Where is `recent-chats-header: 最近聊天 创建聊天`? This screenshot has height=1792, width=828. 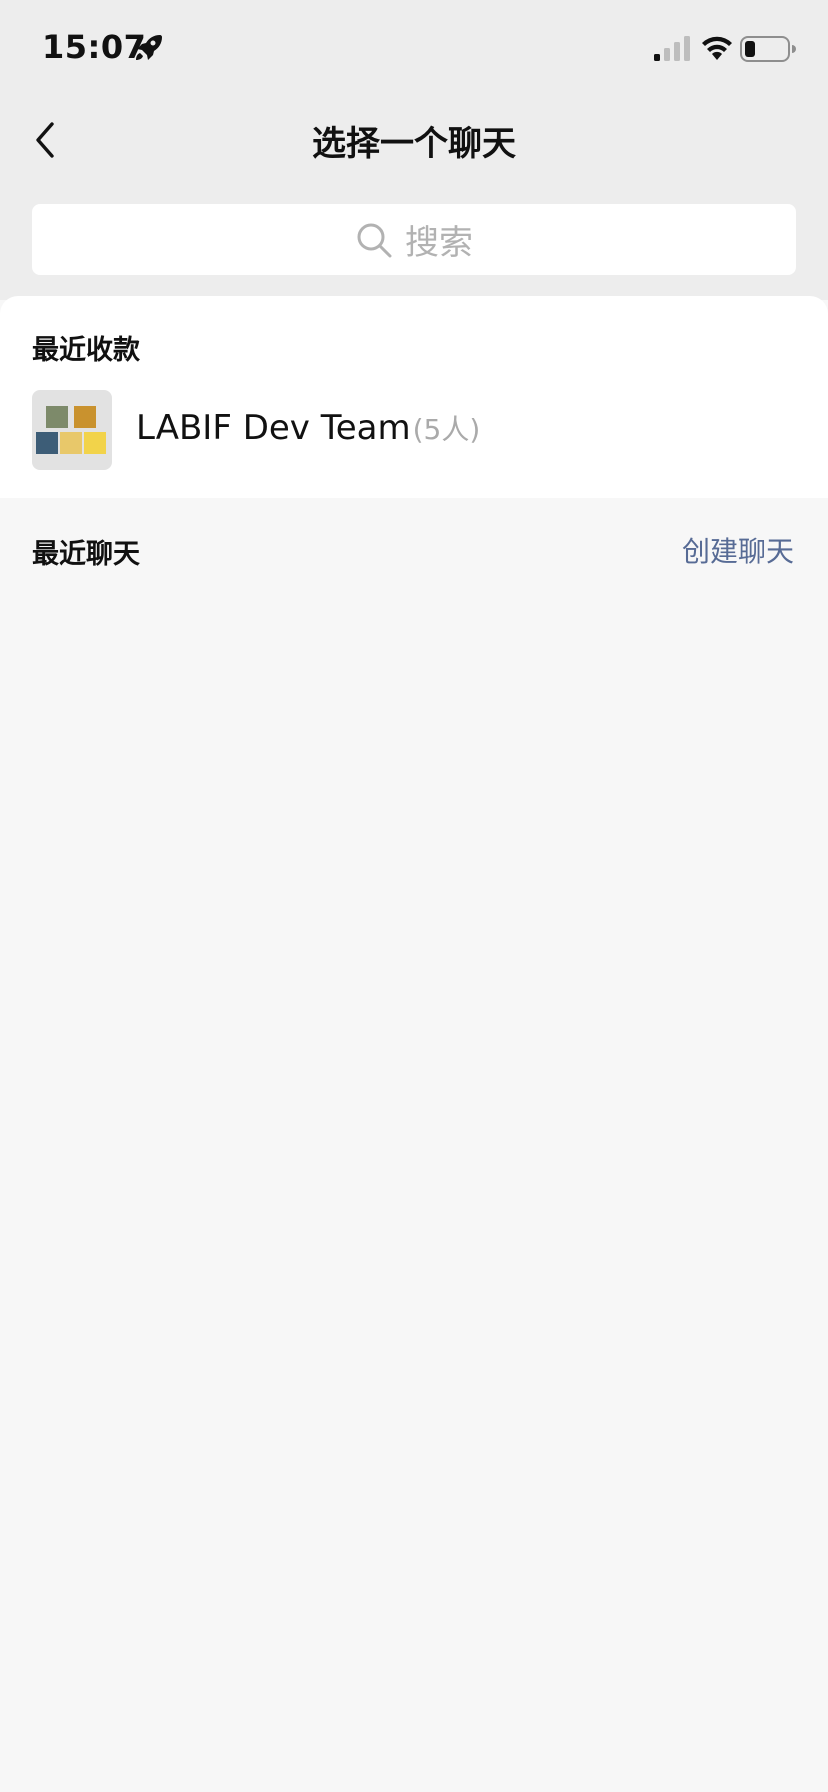 recent-chats-header: 最近聊天 创建聊天 is located at coordinates (414, 548).